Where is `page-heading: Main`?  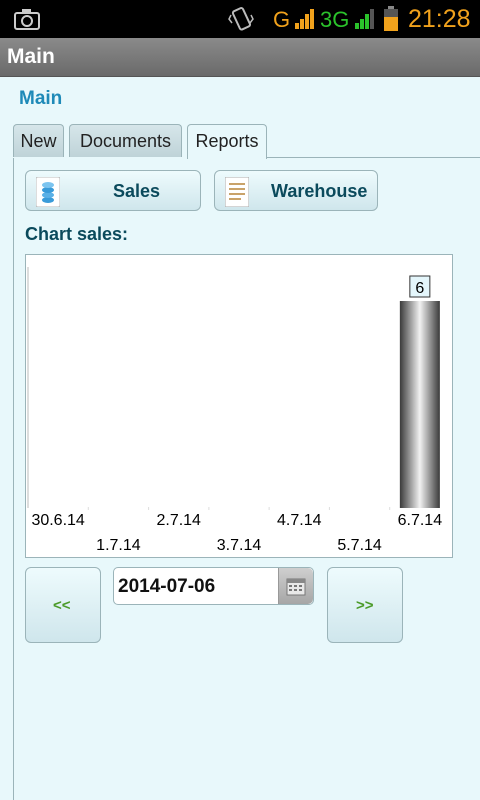
page-heading: Main is located at coordinates (41, 98).